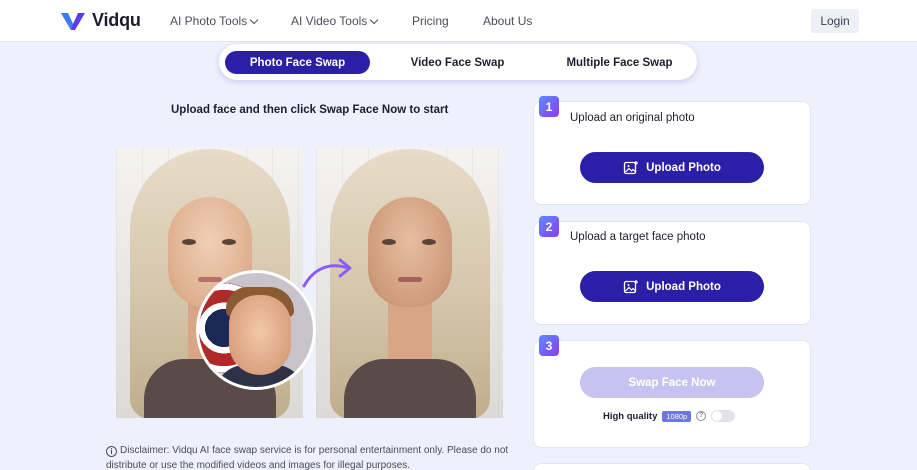  What do you see at coordinates (329, 21) in the screenshot?
I see `nav-label: AI Video Tools` at bounding box center [329, 21].